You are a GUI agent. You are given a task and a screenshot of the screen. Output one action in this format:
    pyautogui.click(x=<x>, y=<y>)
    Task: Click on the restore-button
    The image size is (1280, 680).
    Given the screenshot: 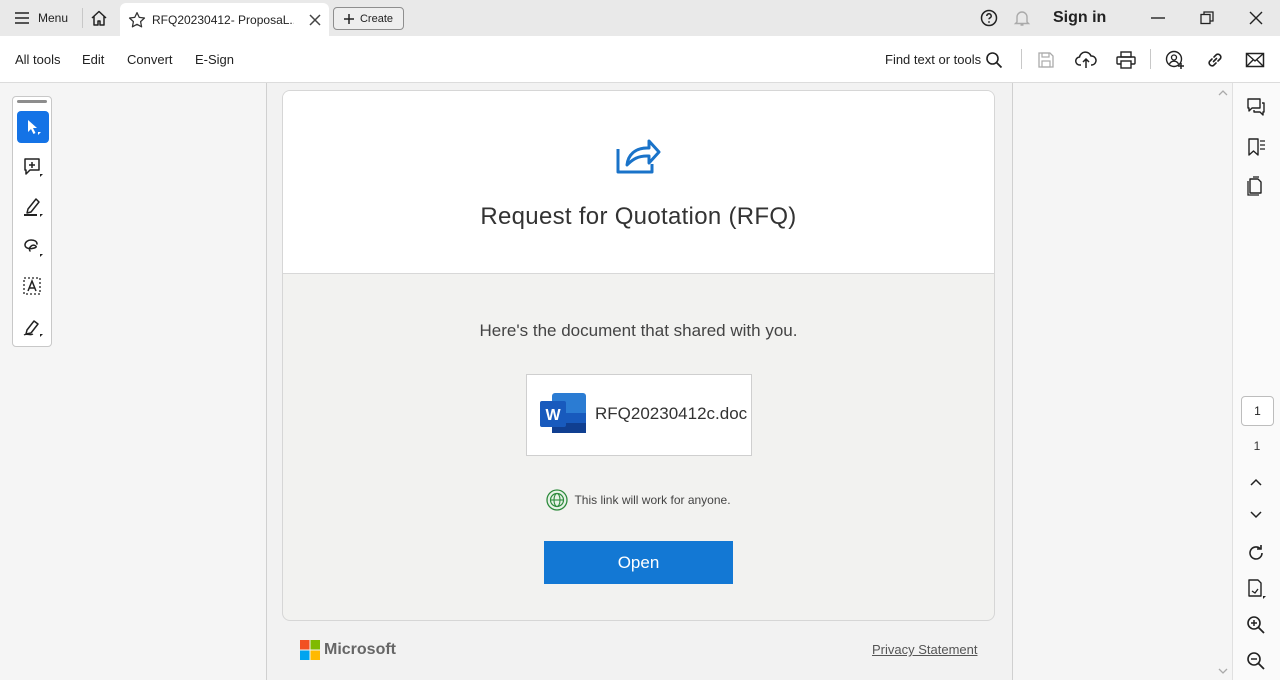 What is the action you would take?
    pyautogui.click(x=1207, y=18)
    